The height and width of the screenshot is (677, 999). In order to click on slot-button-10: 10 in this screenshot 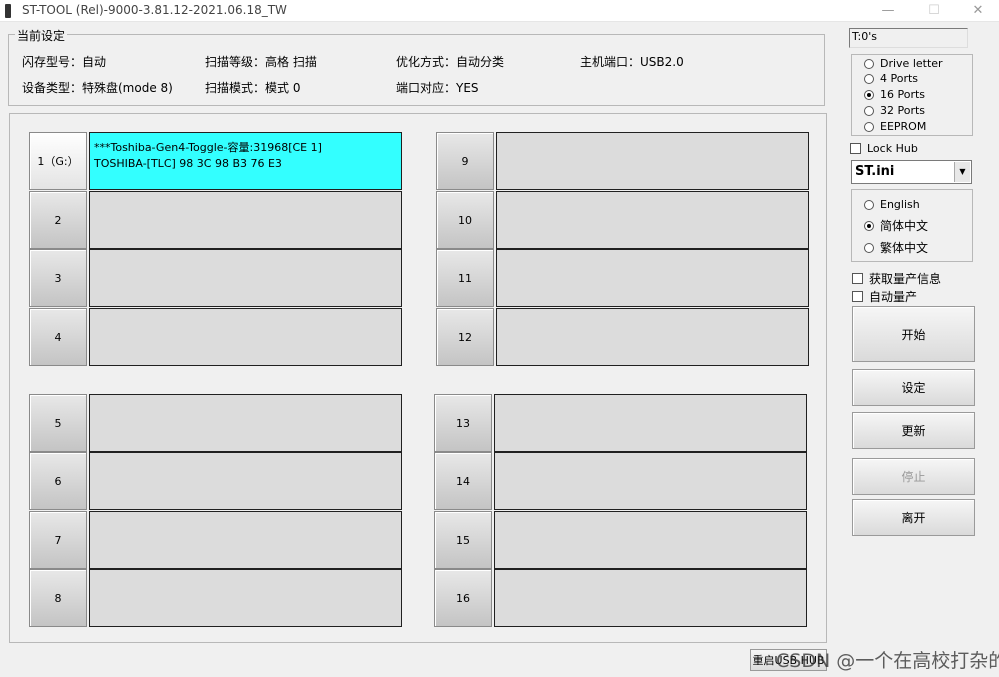, I will do `click(465, 220)`.